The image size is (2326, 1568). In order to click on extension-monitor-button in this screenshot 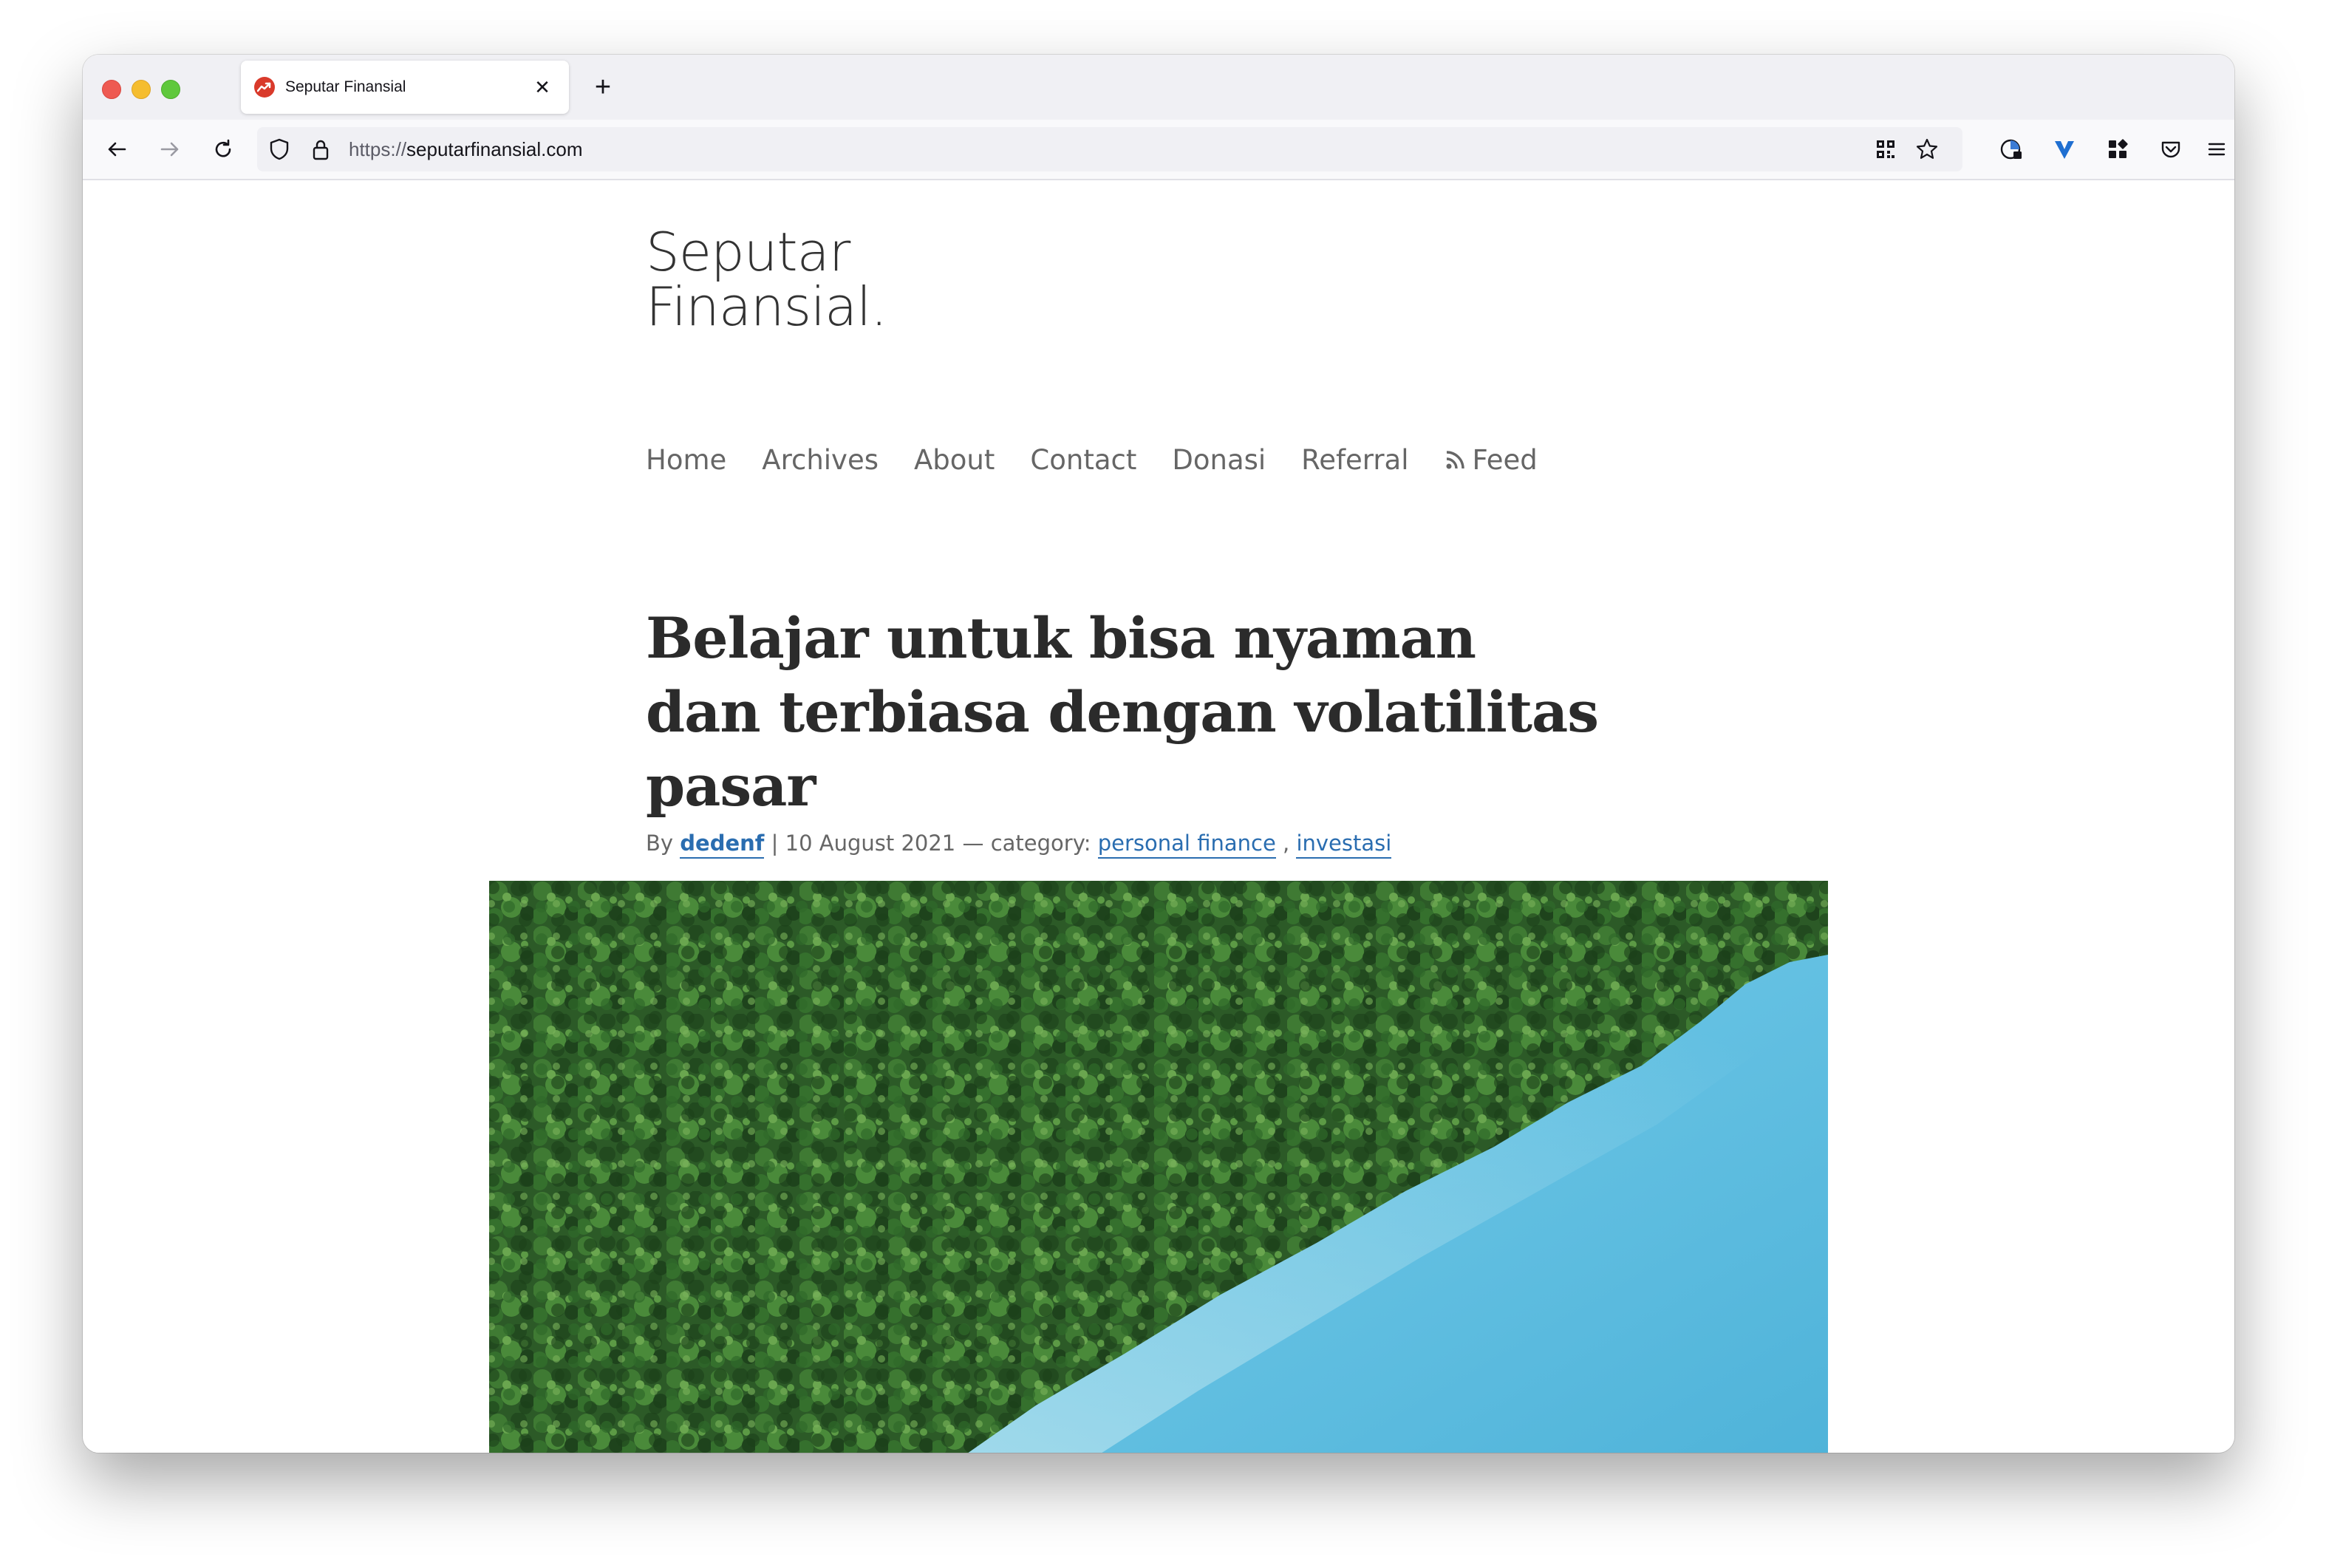, I will do `click(2011, 149)`.